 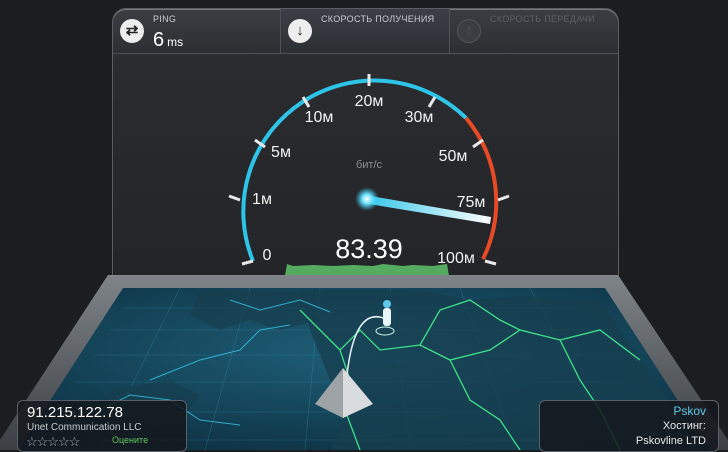 I want to click on download-arrow-icon: ↓, so click(x=300, y=31).